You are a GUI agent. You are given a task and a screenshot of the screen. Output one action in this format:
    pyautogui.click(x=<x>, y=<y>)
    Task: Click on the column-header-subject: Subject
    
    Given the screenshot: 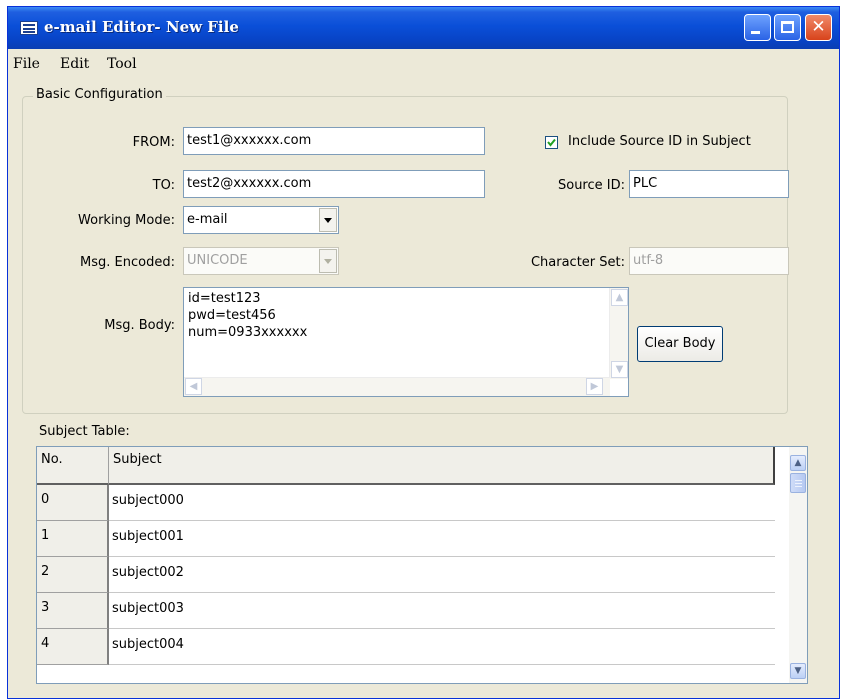 What is the action you would take?
    pyautogui.click(x=442, y=466)
    